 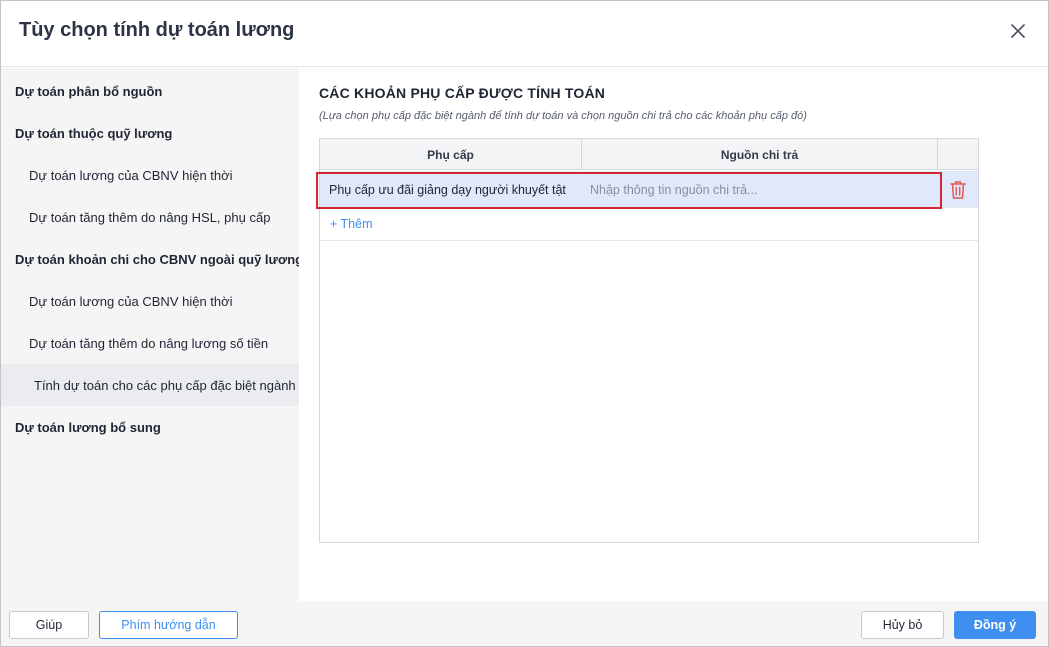 I want to click on source-cell, so click(x=760, y=189).